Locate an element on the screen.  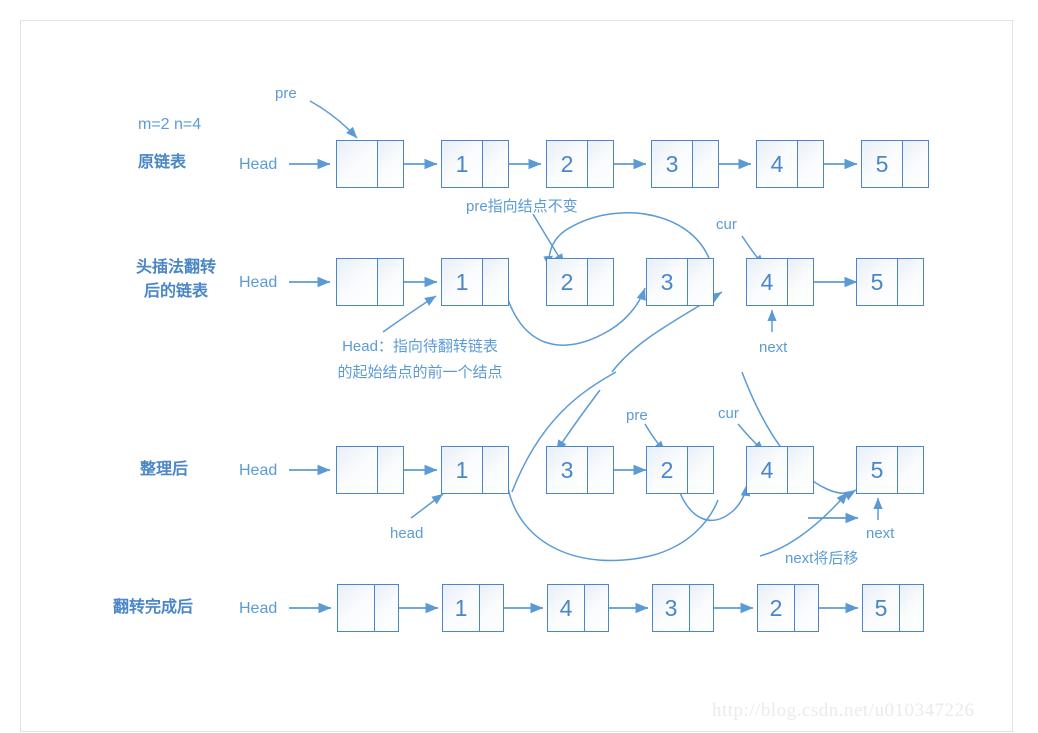
head-pointer-row3: Head is located at coordinates (258, 470).